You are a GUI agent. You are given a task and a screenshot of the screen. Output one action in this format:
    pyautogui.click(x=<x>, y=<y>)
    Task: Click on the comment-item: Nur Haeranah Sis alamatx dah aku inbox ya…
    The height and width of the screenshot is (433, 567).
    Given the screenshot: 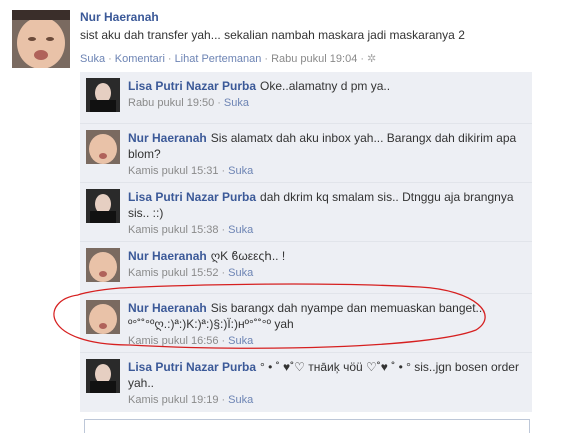 What is the action you would take?
    pyautogui.click(x=306, y=153)
    